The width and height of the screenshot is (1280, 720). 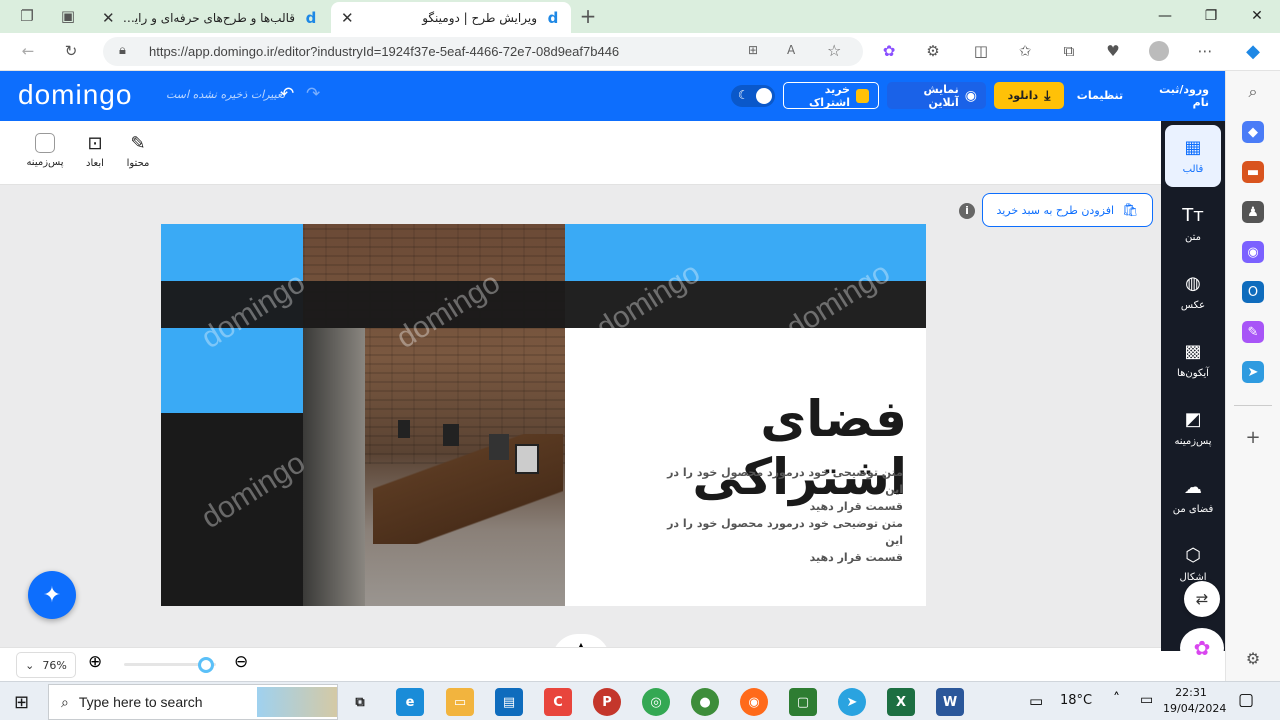 I want to click on task-view-icon: ⧉, so click(x=360, y=702).